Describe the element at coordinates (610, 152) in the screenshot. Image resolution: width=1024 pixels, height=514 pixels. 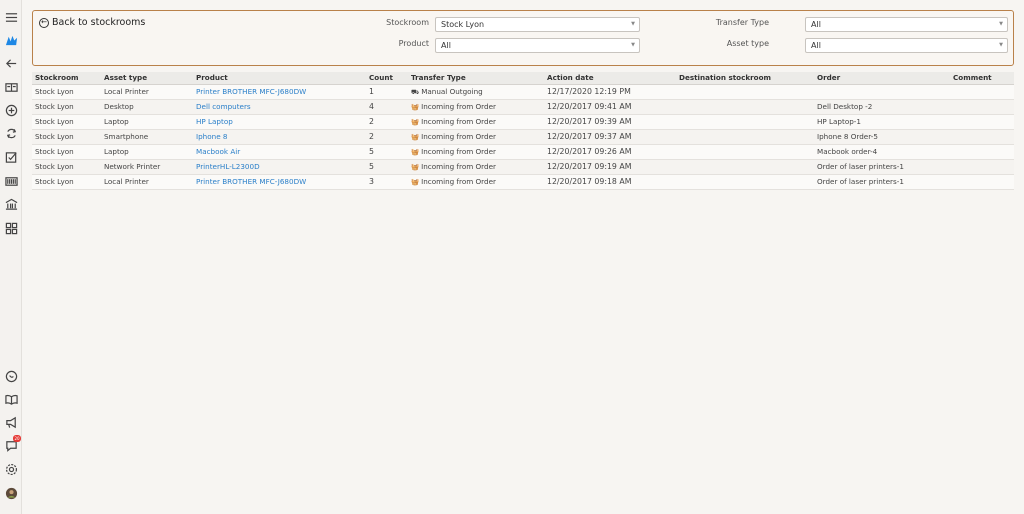
I see `cell-action-date: 12/20/2017 09:26 AM` at that location.